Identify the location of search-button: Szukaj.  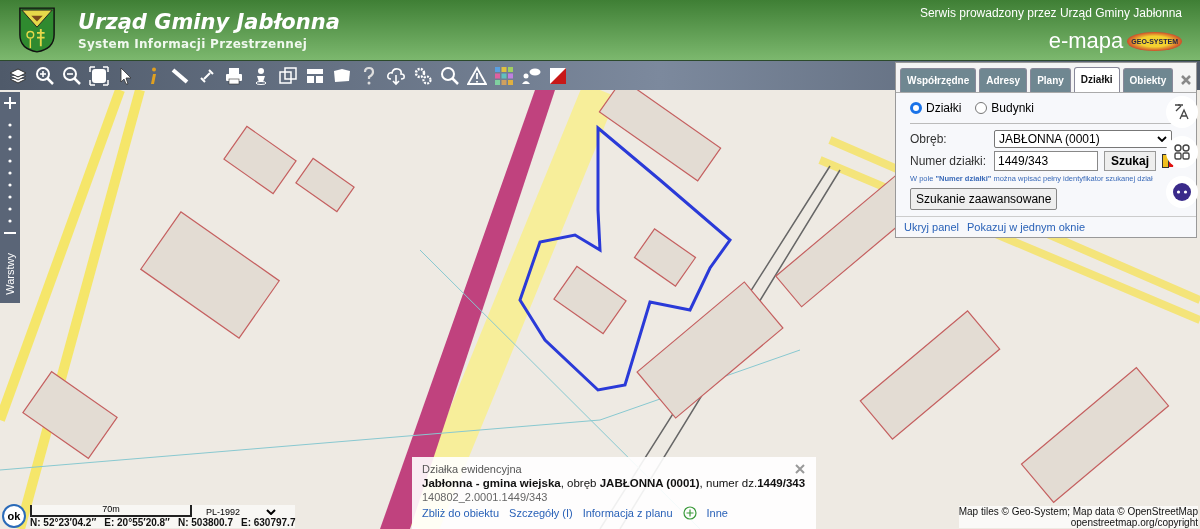
(1130, 161).